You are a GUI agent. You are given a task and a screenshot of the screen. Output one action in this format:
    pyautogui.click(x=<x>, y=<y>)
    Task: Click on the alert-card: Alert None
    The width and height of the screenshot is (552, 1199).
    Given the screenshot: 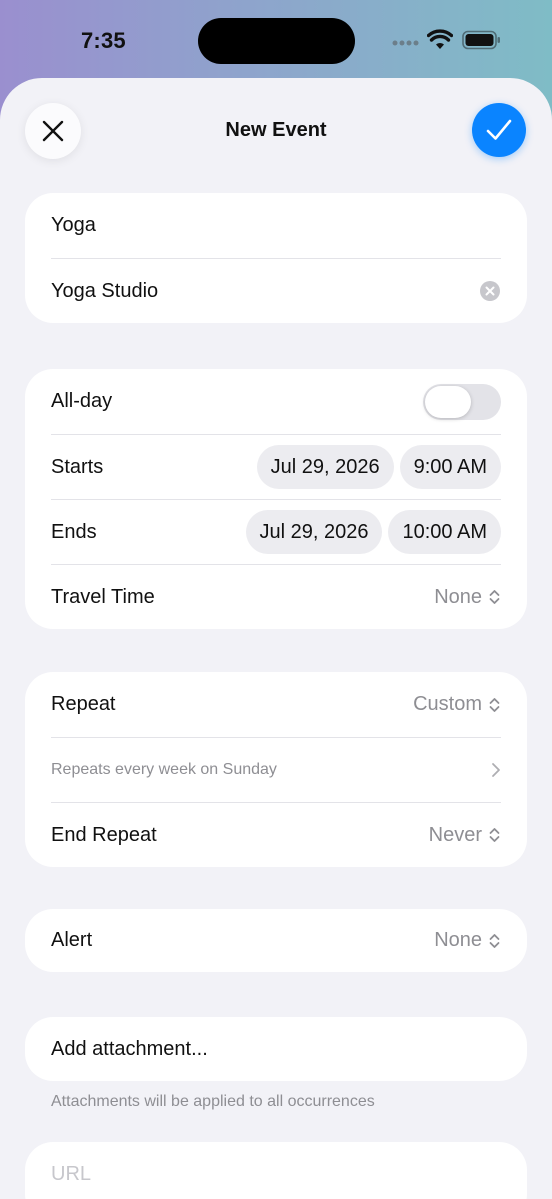 What is the action you would take?
    pyautogui.click(x=276, y=940)
    